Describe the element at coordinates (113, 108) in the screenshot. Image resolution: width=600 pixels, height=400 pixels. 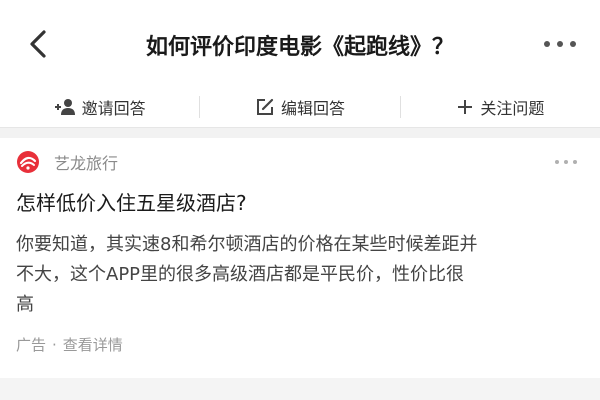
I see `invite-answer-label: 邀请回答` at that location.